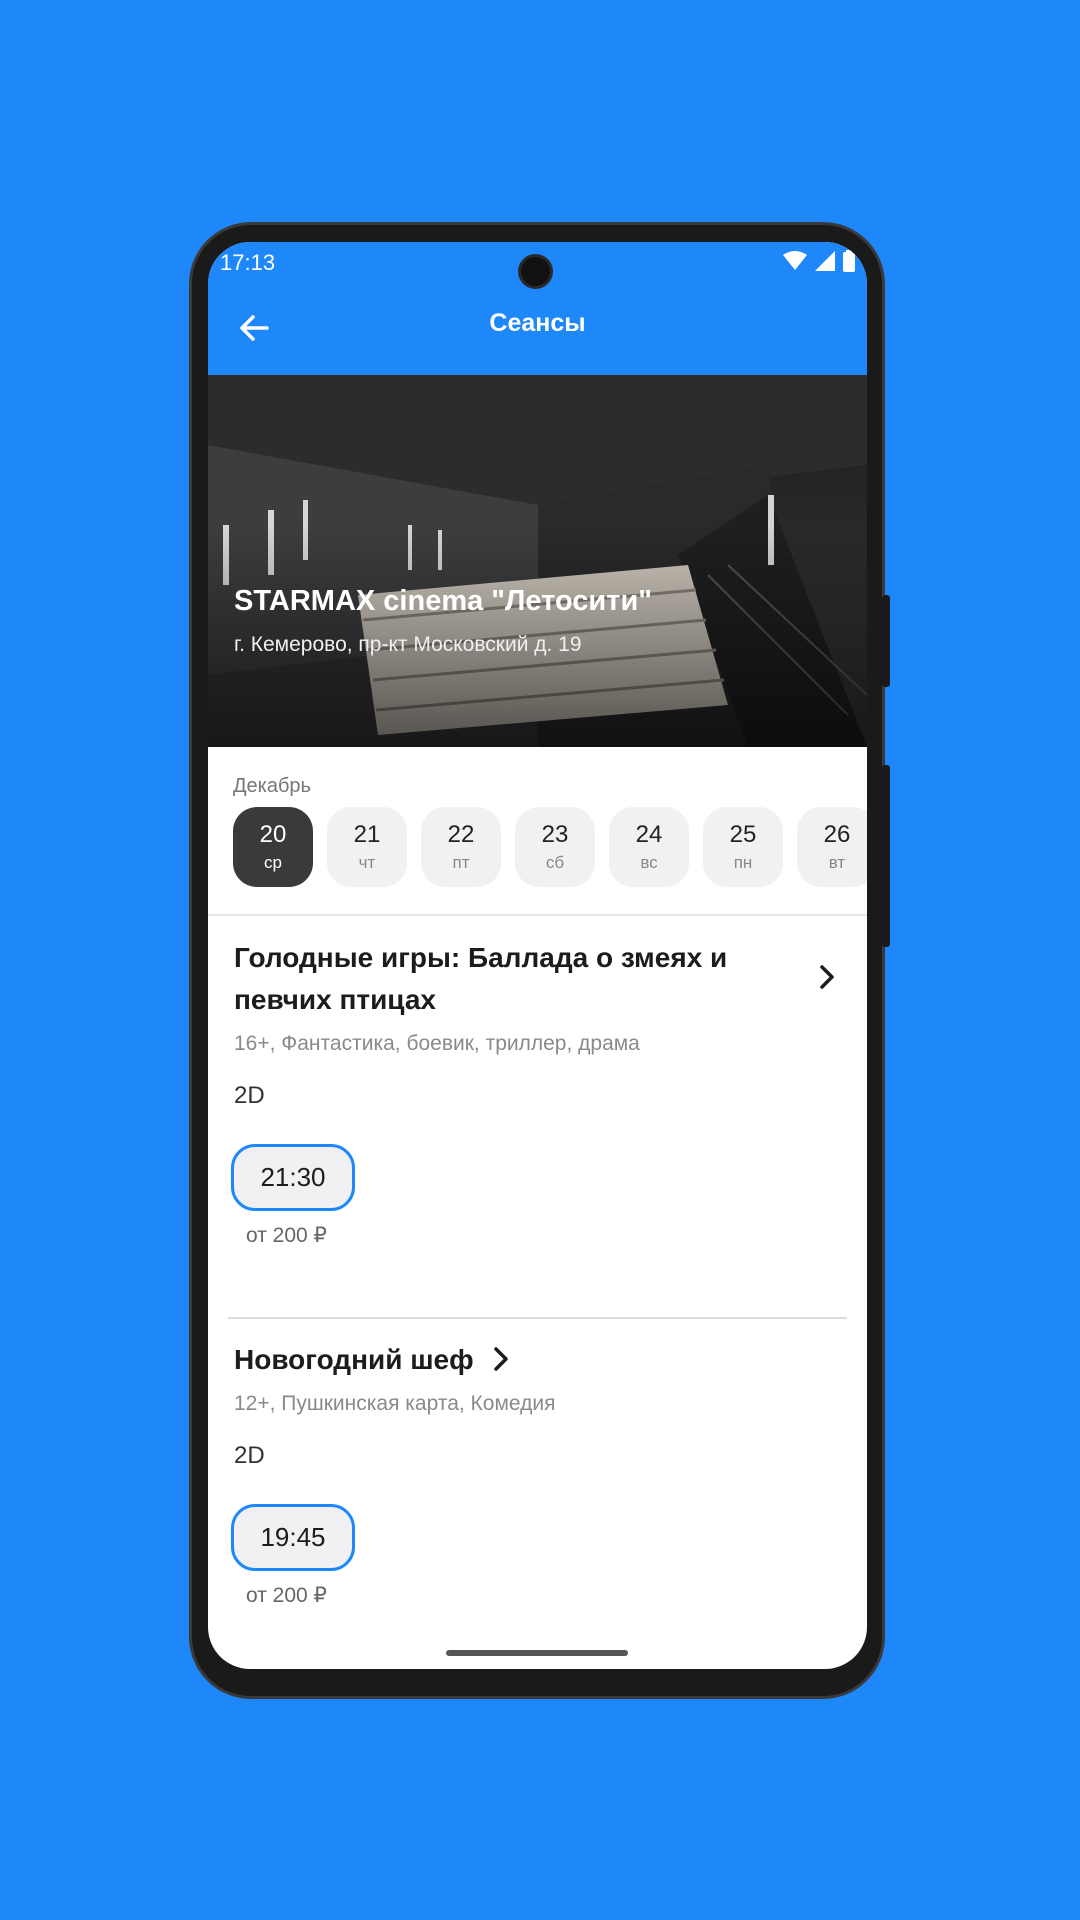 This screenshot has height=1920, width=1080. I want to click on date-weekday: ср, so click(273, 862).